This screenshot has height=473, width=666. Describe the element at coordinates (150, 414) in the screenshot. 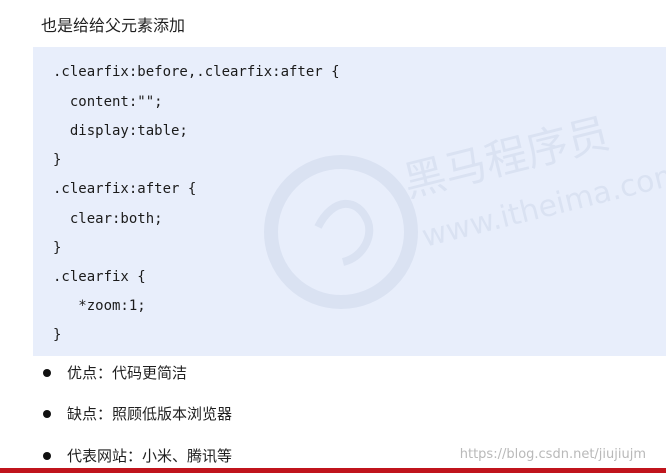

I see `bullet-text: 缺点：照顾低版本浏览器` at that location.